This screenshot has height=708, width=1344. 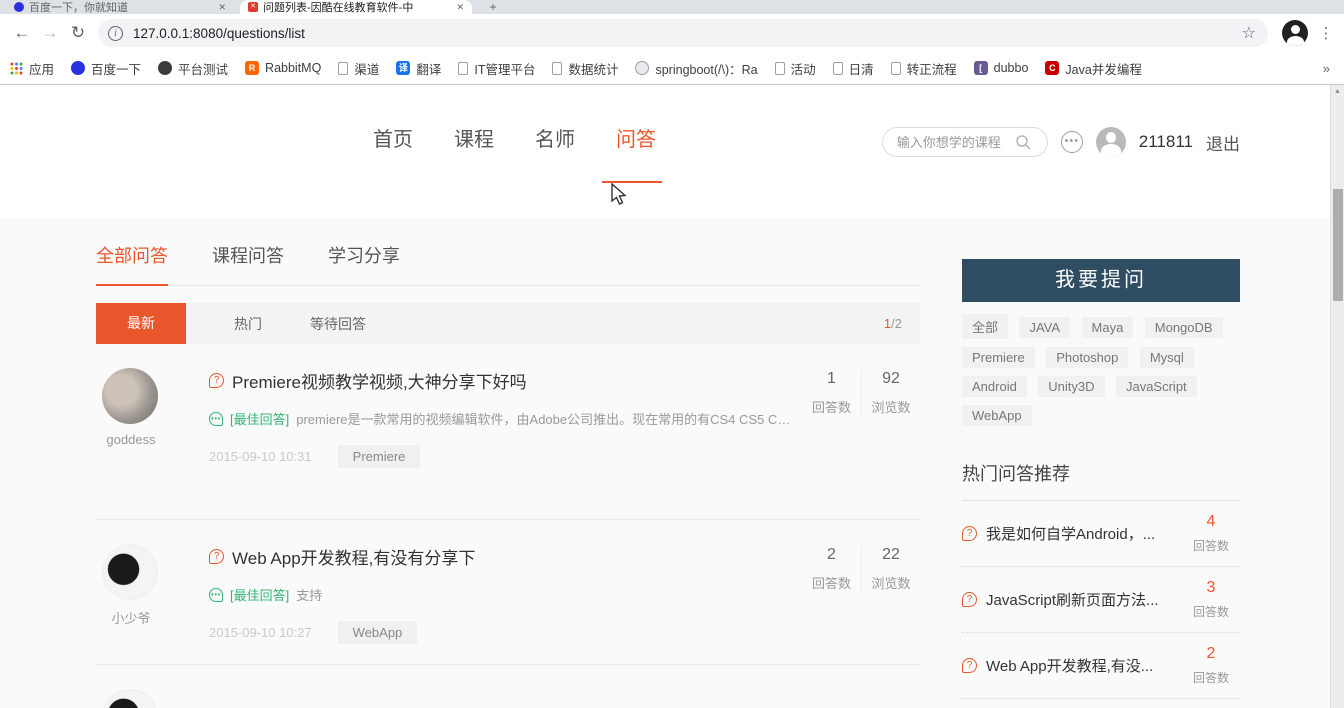 I want to click on scrollbar-thumb, so click(x=1338, y=245).